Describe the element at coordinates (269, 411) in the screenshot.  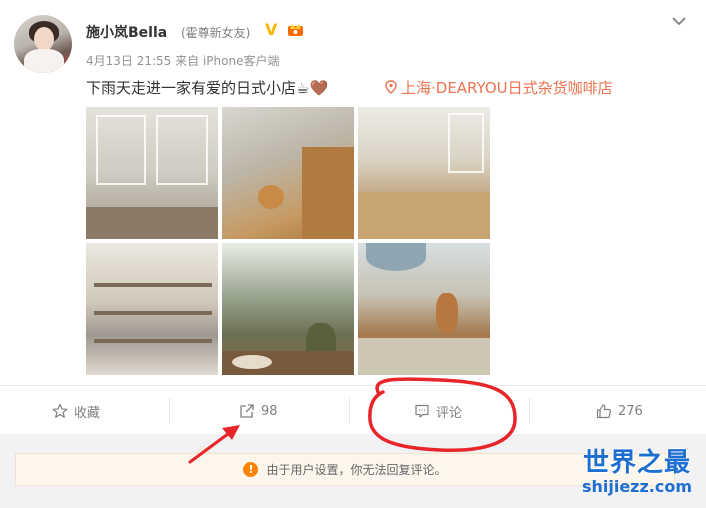
I see `share-count: 98` at that location.